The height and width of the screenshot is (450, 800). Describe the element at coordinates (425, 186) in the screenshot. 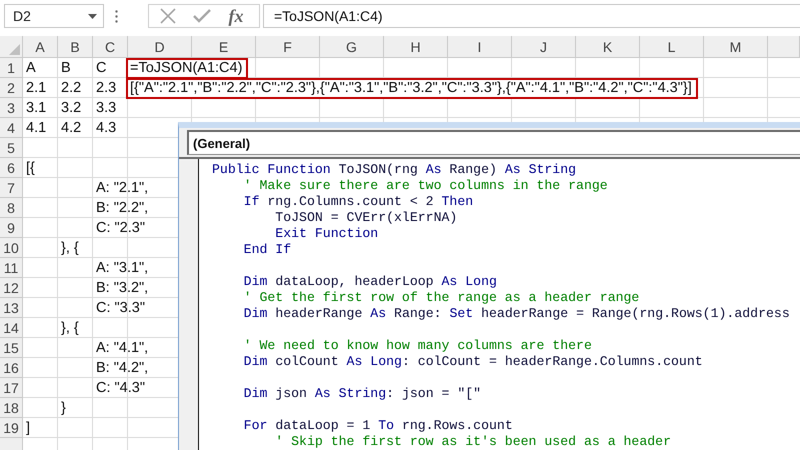

I see `code-line: ' Make sure there are two columns in the range` at that location.